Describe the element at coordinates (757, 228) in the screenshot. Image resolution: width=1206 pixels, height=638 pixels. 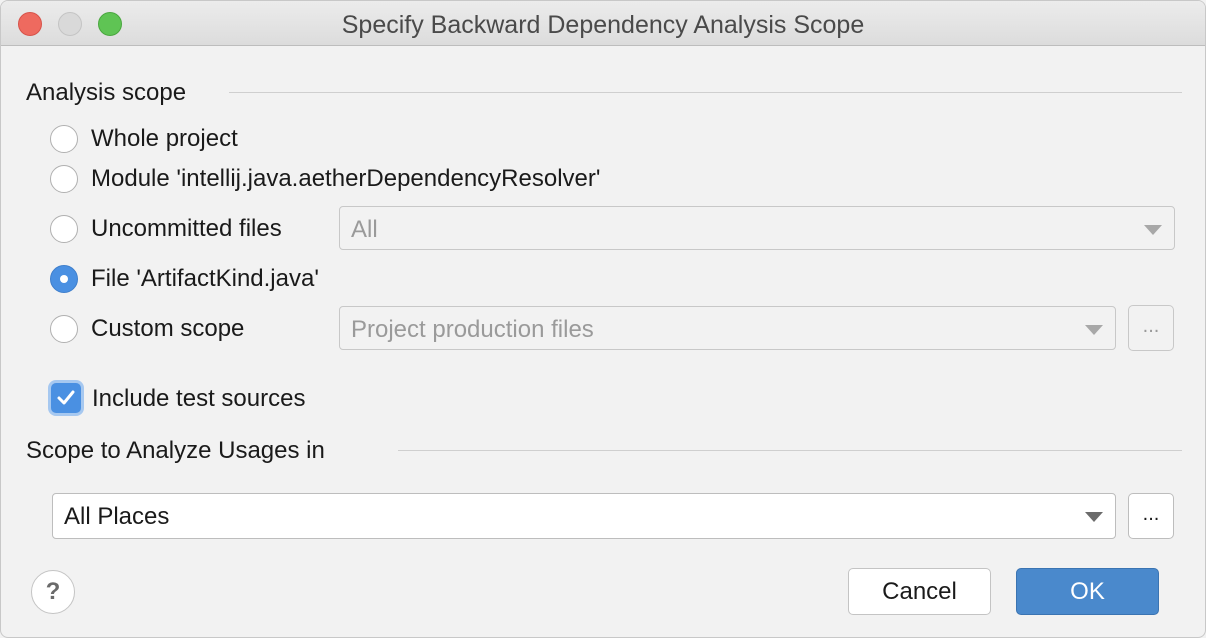
I see `uncommitted-files-combo: All` at that location.